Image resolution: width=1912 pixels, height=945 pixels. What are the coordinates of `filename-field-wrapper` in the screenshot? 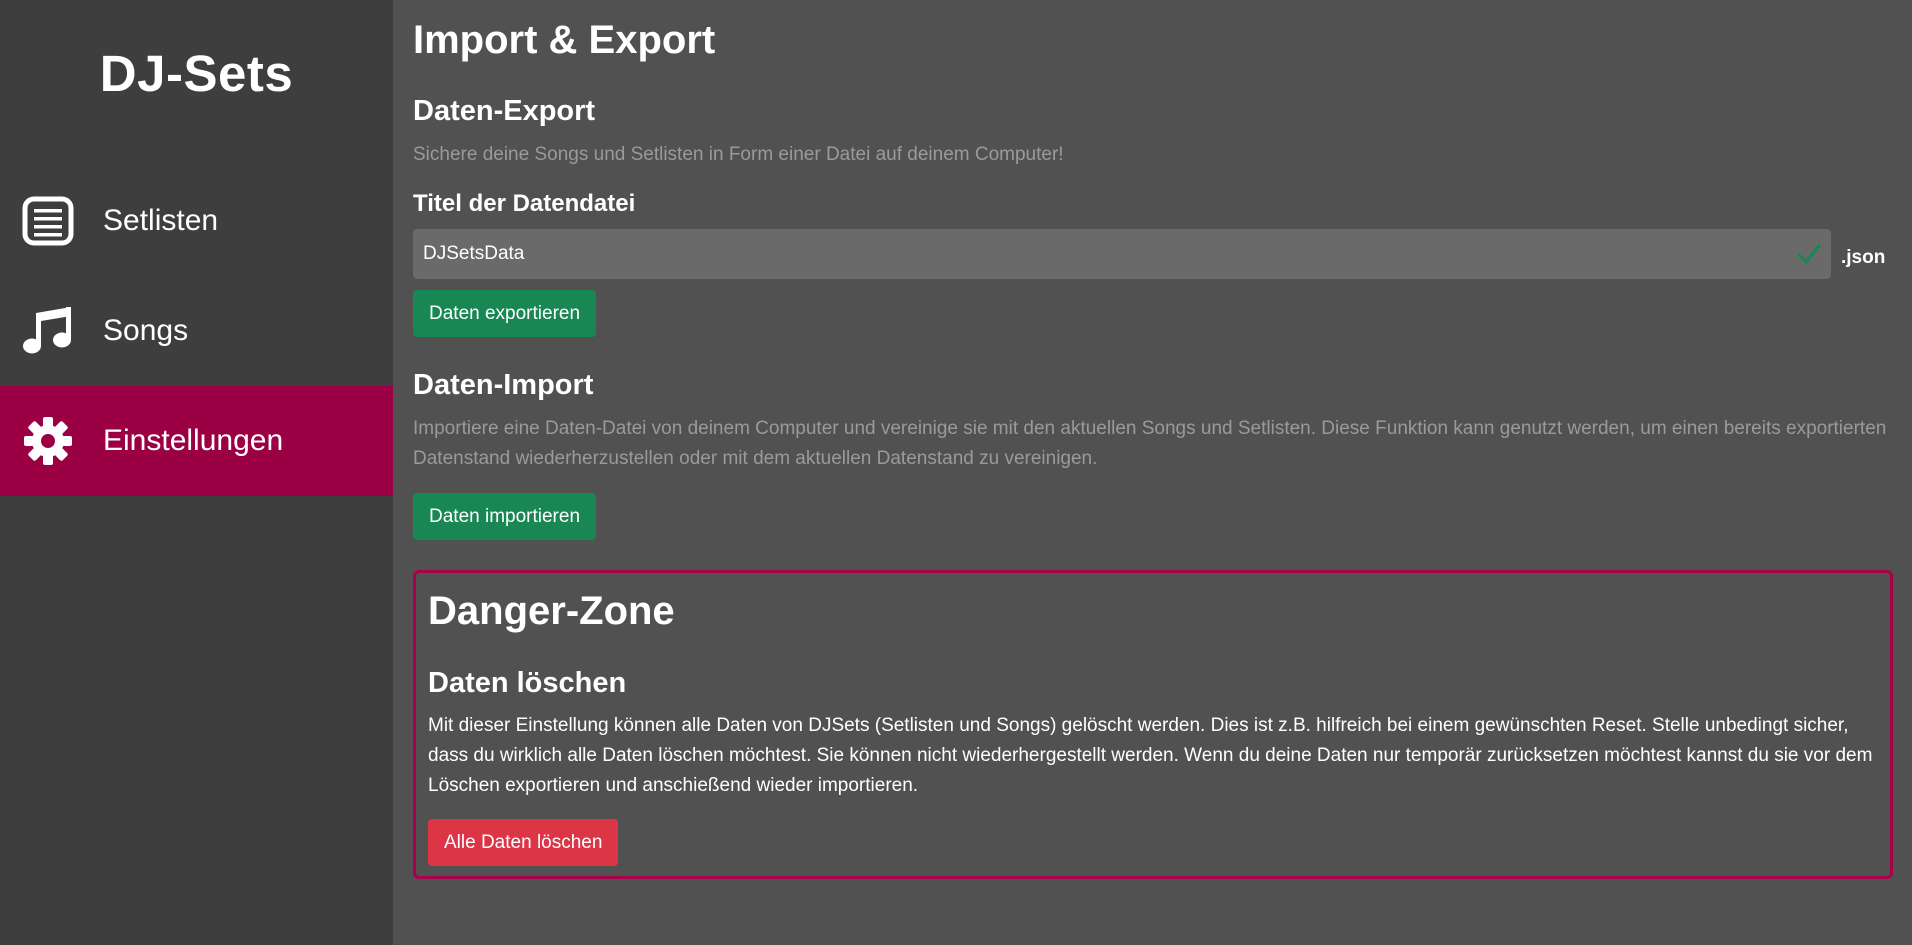 It's located at (1122, 254).